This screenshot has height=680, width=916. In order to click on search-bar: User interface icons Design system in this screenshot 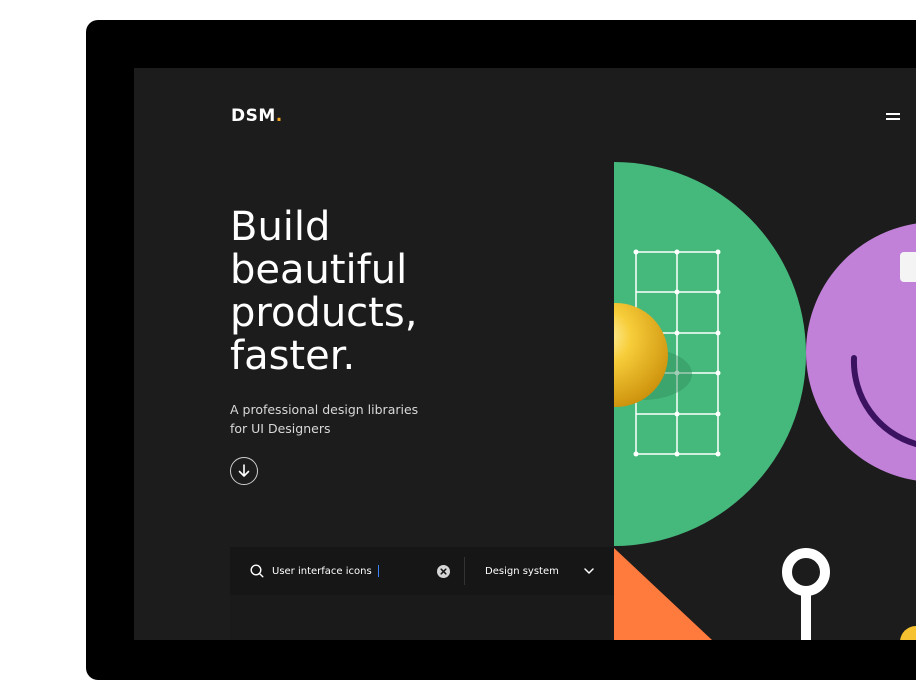, I will do `click(422, 571)`.